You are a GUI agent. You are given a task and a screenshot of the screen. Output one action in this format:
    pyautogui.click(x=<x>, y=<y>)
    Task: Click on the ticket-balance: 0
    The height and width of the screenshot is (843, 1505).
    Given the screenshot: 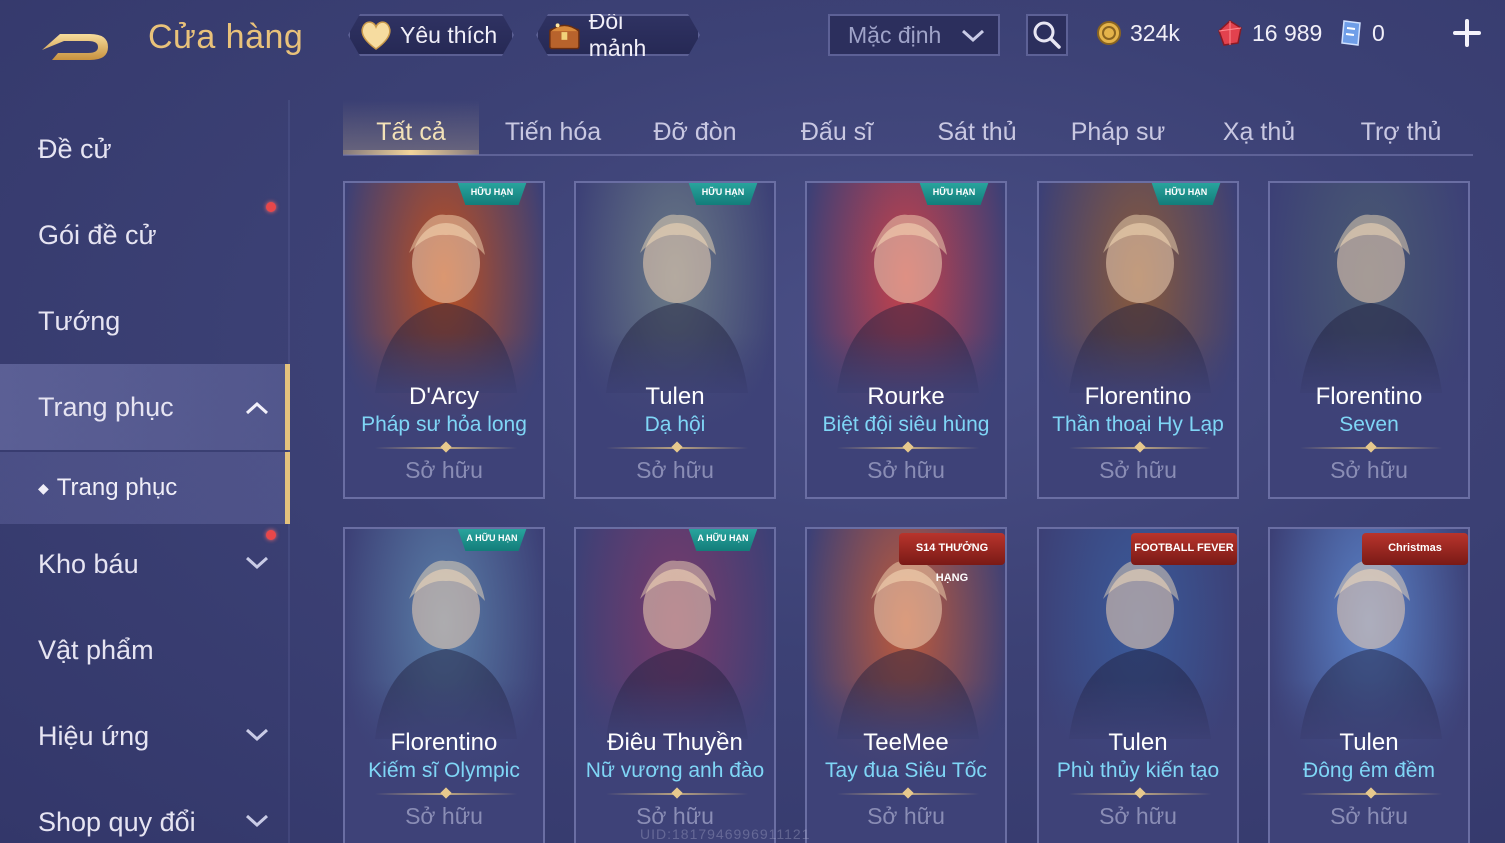 What is the action you would take?
    pyautogui.click(x=1361, y=33)
    